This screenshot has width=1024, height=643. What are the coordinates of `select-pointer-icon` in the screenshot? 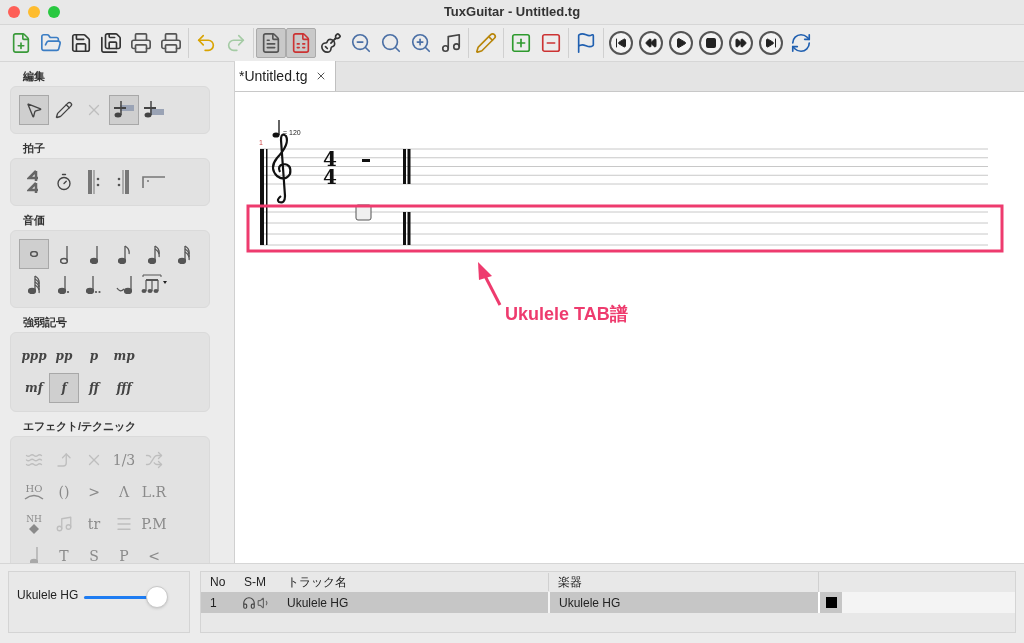 It's located at (34, 110).